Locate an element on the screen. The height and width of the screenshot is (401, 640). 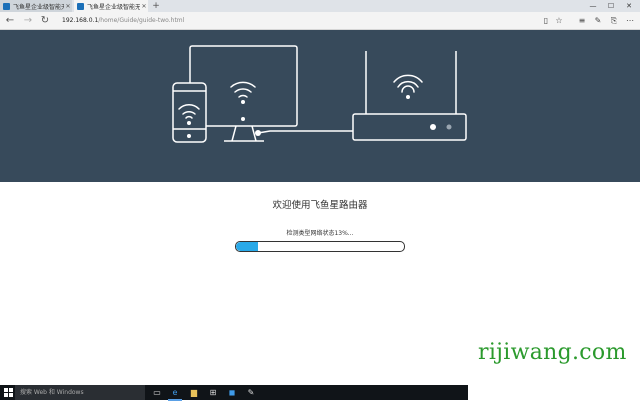
refresh-icon: ↻ is located at coordinates (45, 20).